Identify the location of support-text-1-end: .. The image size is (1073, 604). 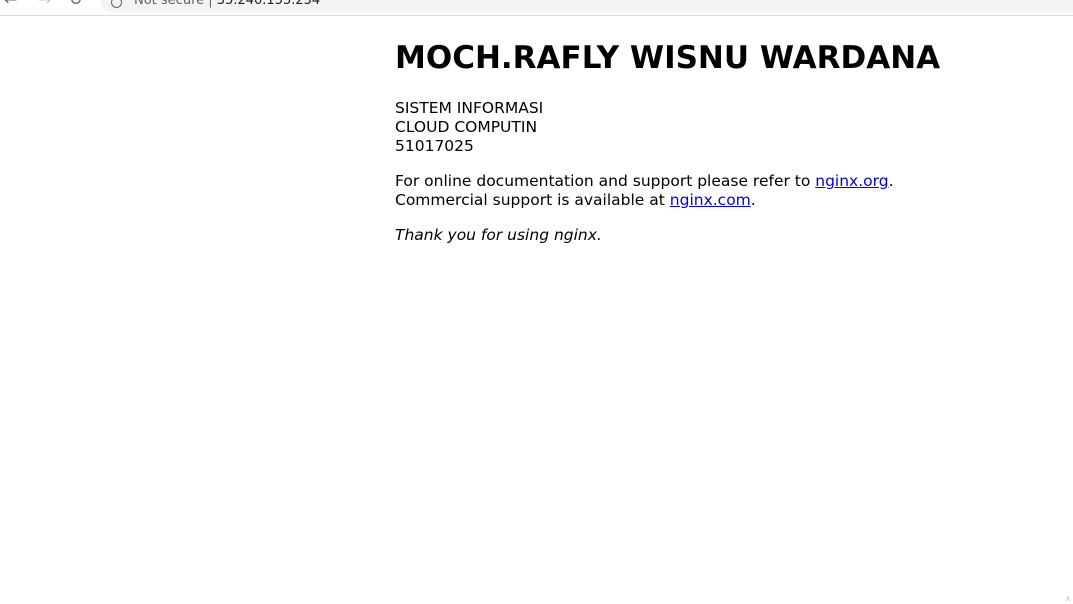
(891, 181).